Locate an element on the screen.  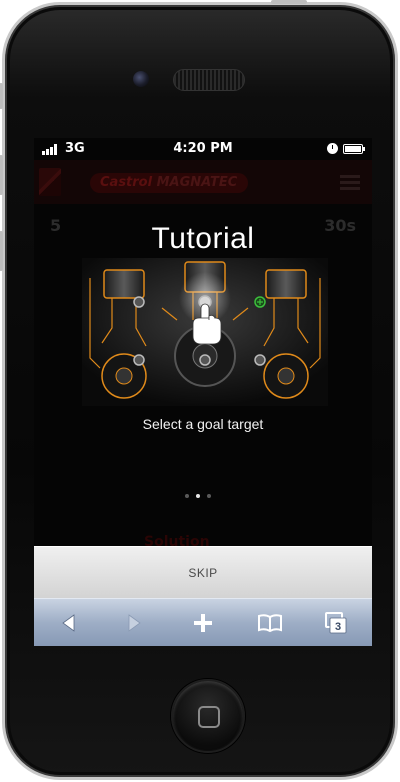
back-icon is located at coordinates (68, 623).